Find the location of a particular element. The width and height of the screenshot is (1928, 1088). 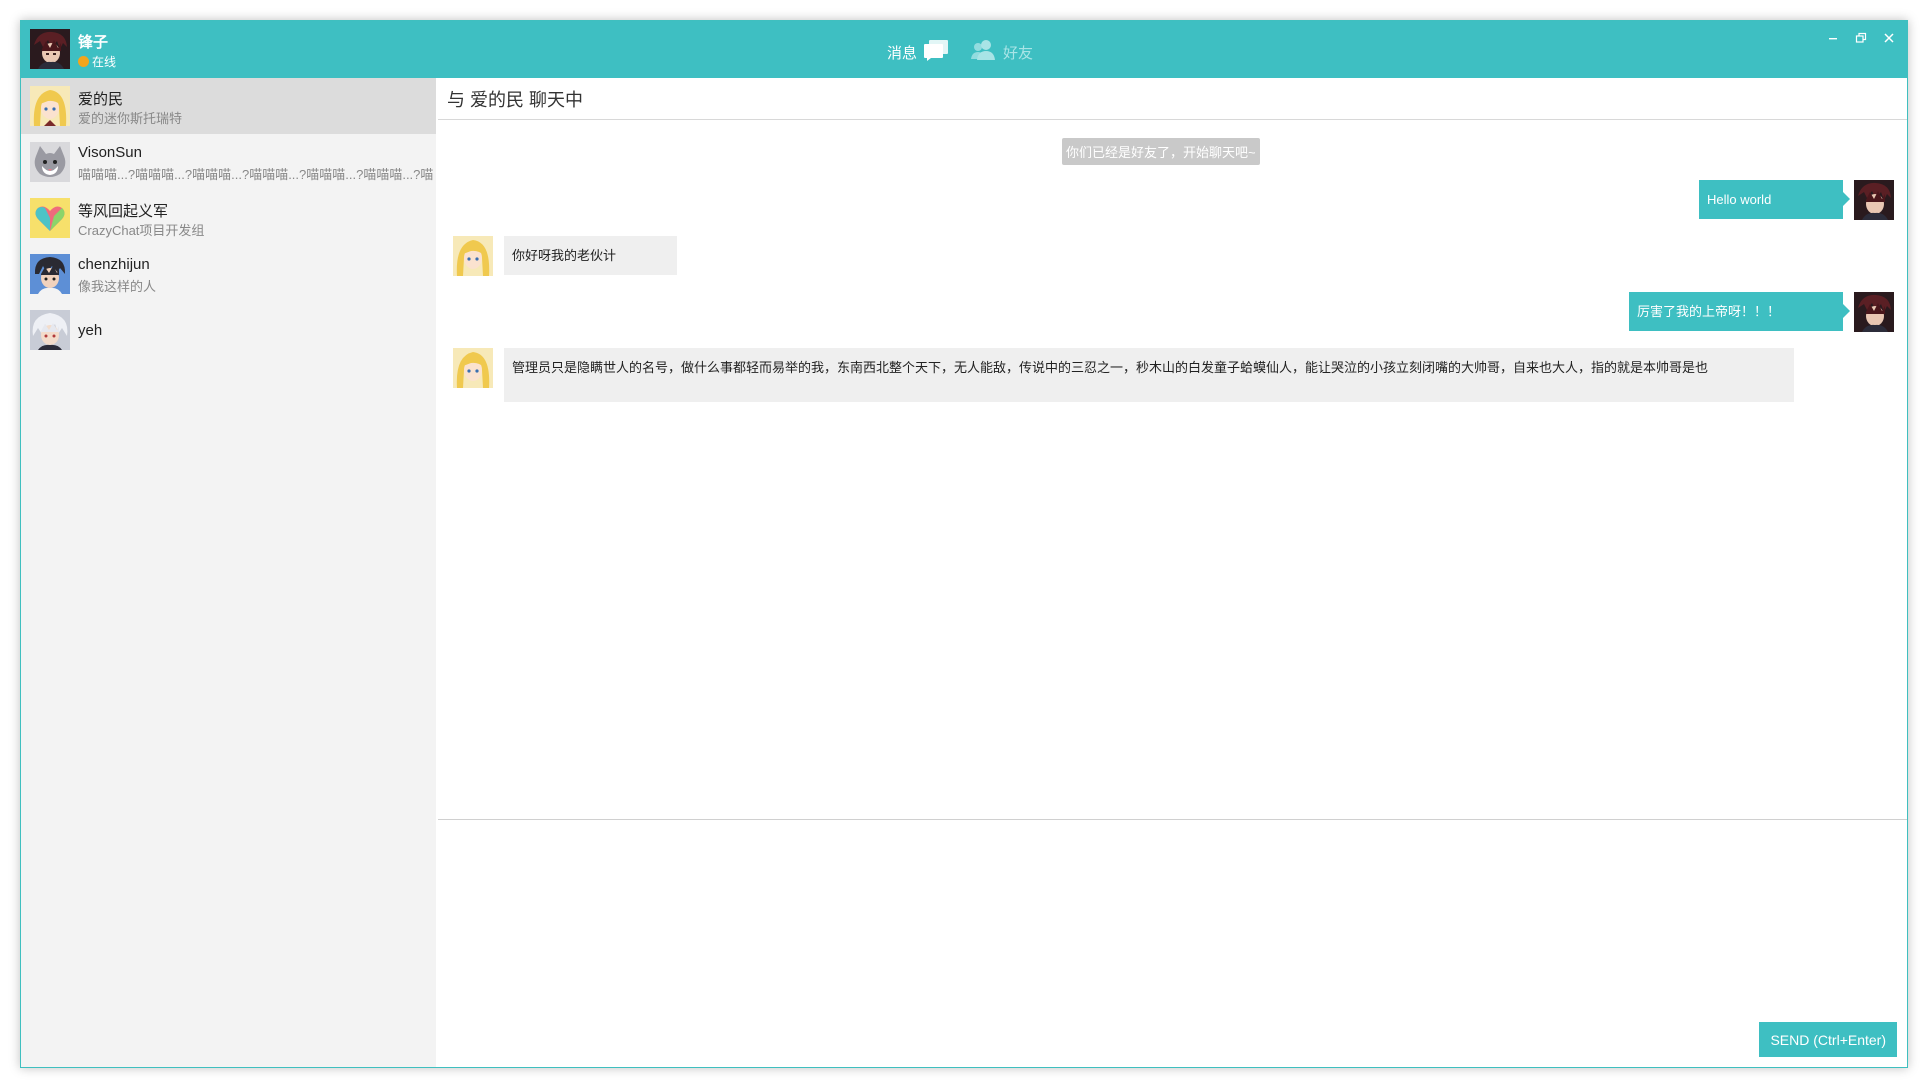

contact-item: yeh is located at coordinates (228, 330).